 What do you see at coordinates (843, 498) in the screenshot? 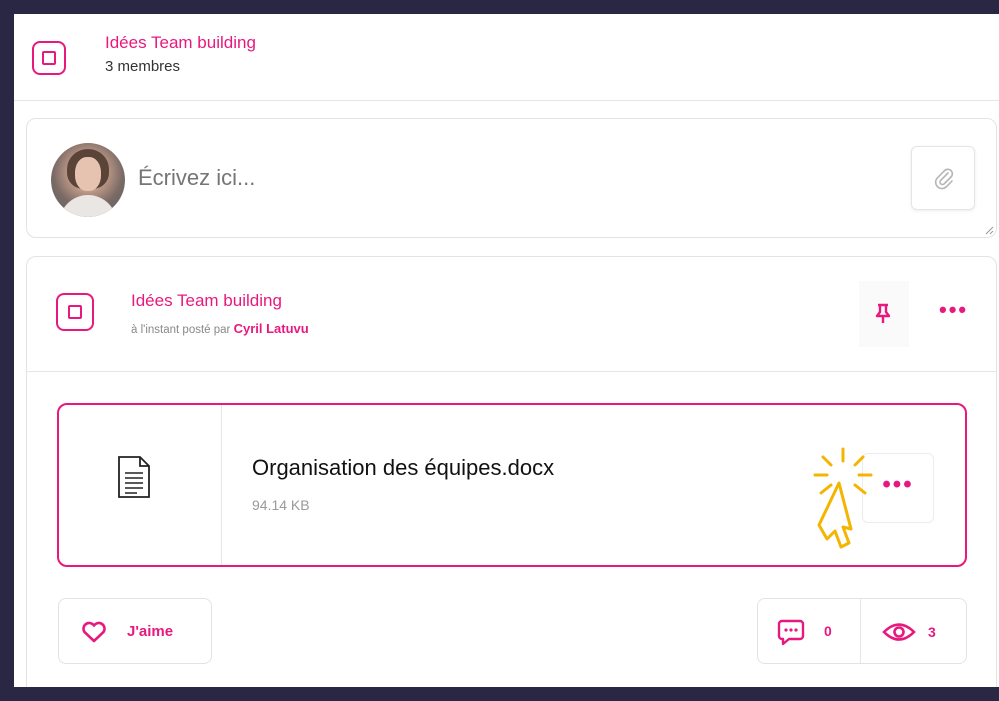
I see `pointer-cursor-icon` at bounding box center [843, 498].